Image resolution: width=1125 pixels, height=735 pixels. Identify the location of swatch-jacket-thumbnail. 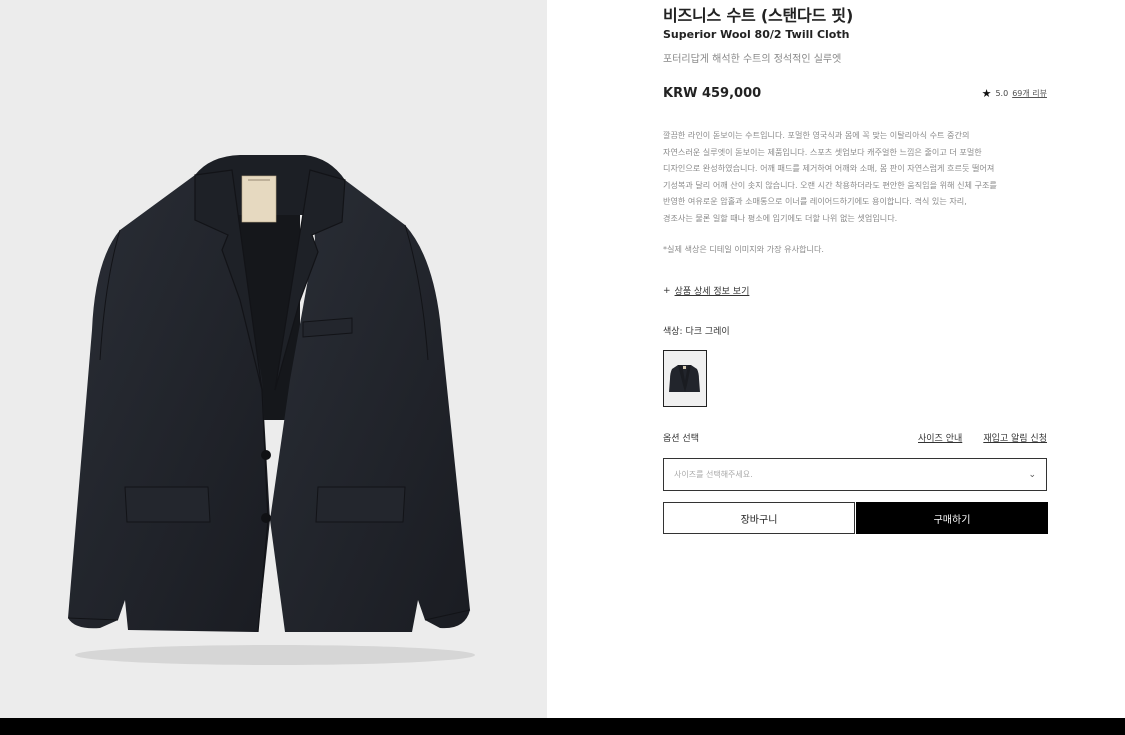
(684, 378).